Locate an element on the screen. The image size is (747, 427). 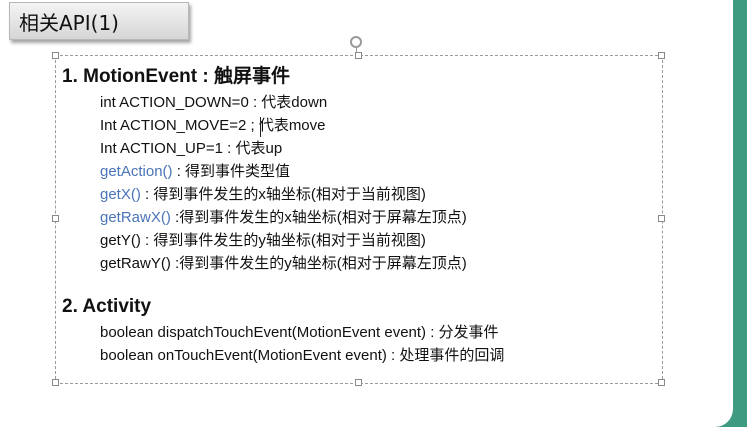
item-desc: ; 代表move is located at coordinates (286, 125).